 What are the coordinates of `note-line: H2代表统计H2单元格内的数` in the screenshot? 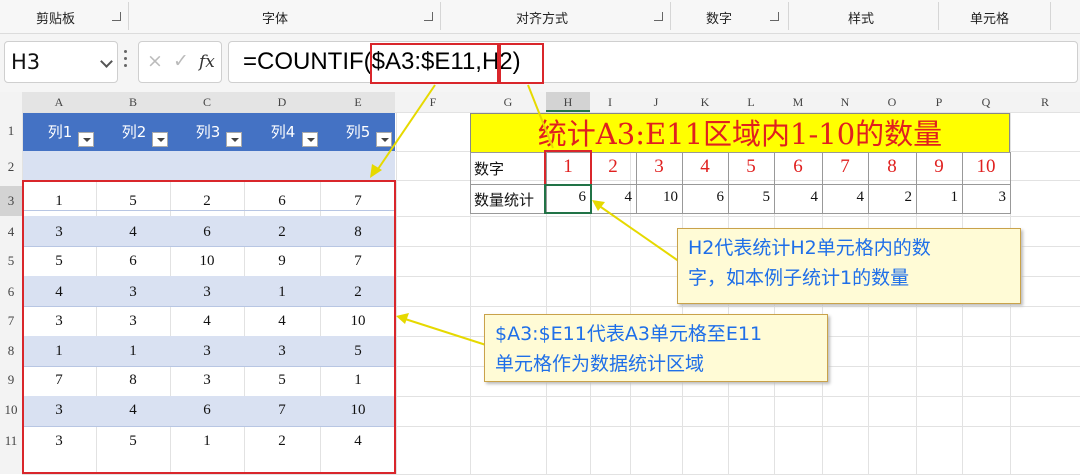 It's located at (809, 248).